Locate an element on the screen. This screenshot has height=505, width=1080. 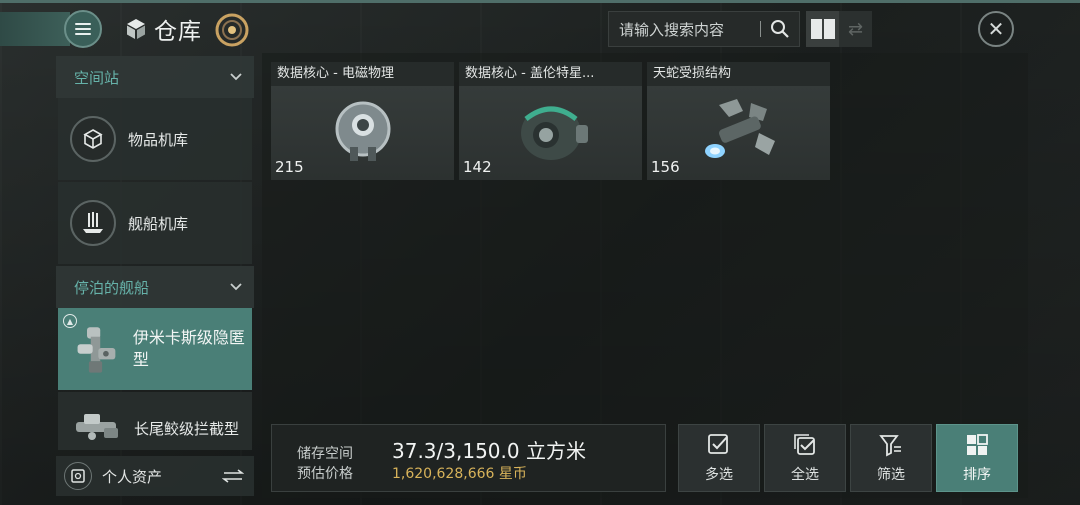
search-input: 请输入搜索内容 is located at coordinates (704, 29).